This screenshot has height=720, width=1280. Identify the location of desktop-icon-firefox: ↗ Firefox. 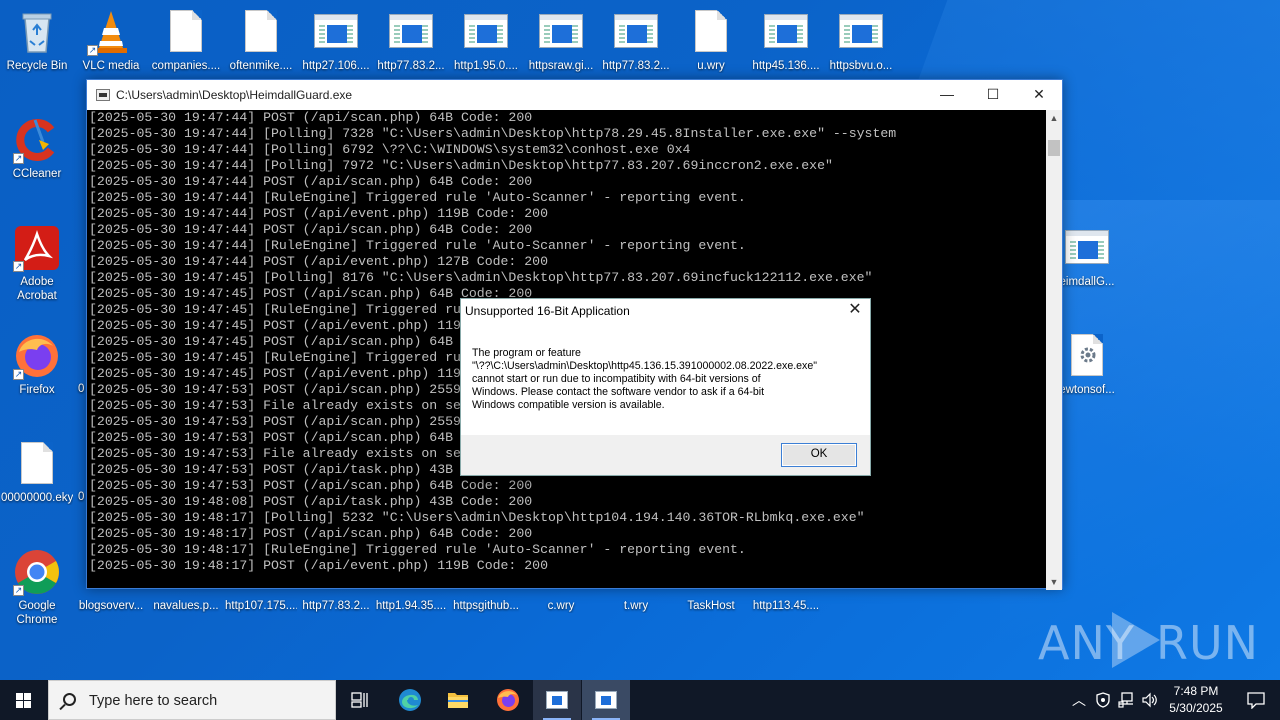
(37, 364).